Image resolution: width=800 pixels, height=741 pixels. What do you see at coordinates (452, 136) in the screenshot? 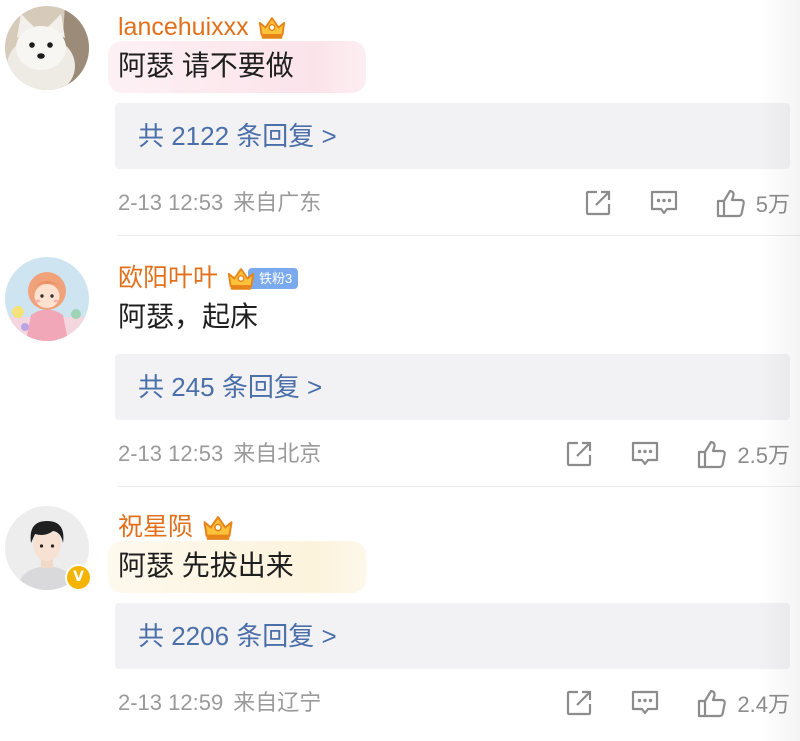
I see `view-replies-button: 共 2122 条回复 >` at bounding box center [452, 136].